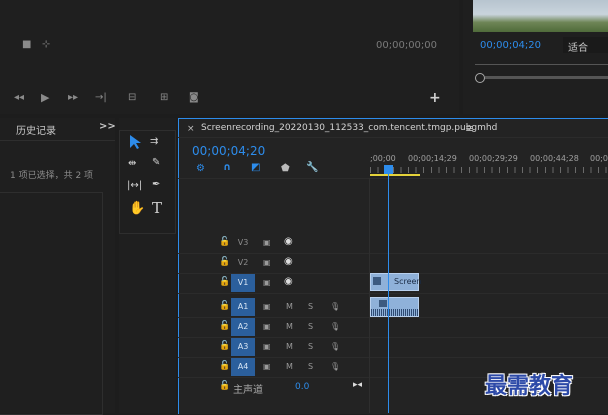  Describe the element at coordinates (435, 98) in the screenshot. I see `add-button: +` at that location.